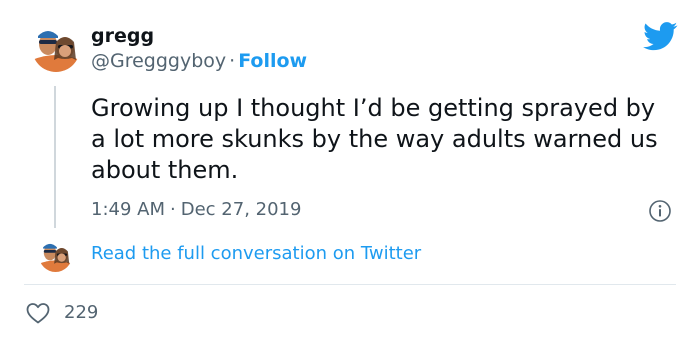 This screenshot has width=700, height=339. What do you see at coordinates (55, 157) in the screenshot?
I see `thread-line` at bounding box center [55, 157].